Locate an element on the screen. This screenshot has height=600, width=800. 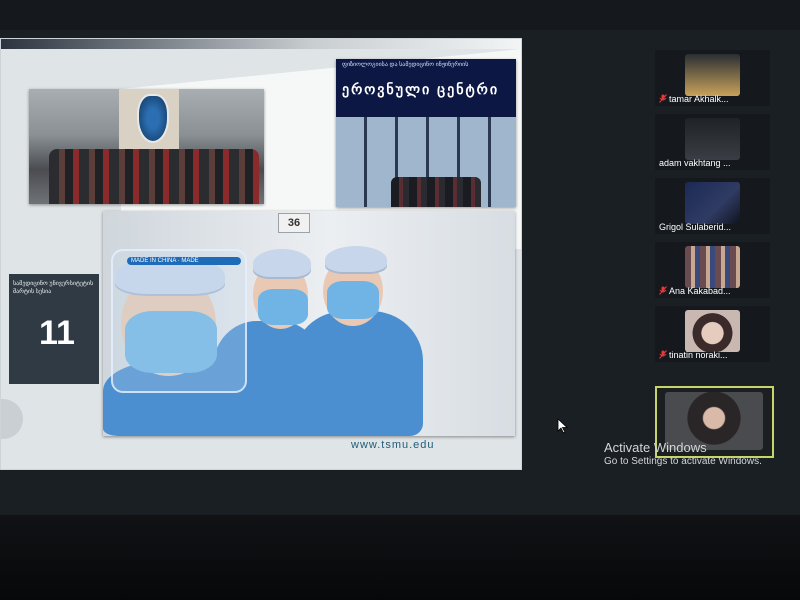
activate-windows-title: Activate Windows is located at coordinates (655, 447).